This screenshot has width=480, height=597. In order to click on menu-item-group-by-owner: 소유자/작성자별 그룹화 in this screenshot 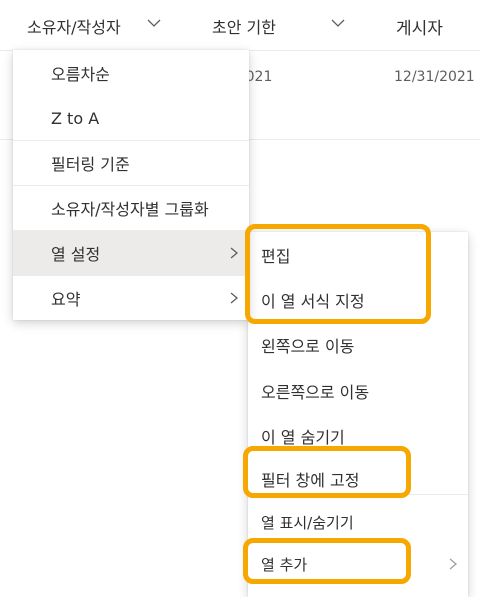, I will do `click(131, 208)`.